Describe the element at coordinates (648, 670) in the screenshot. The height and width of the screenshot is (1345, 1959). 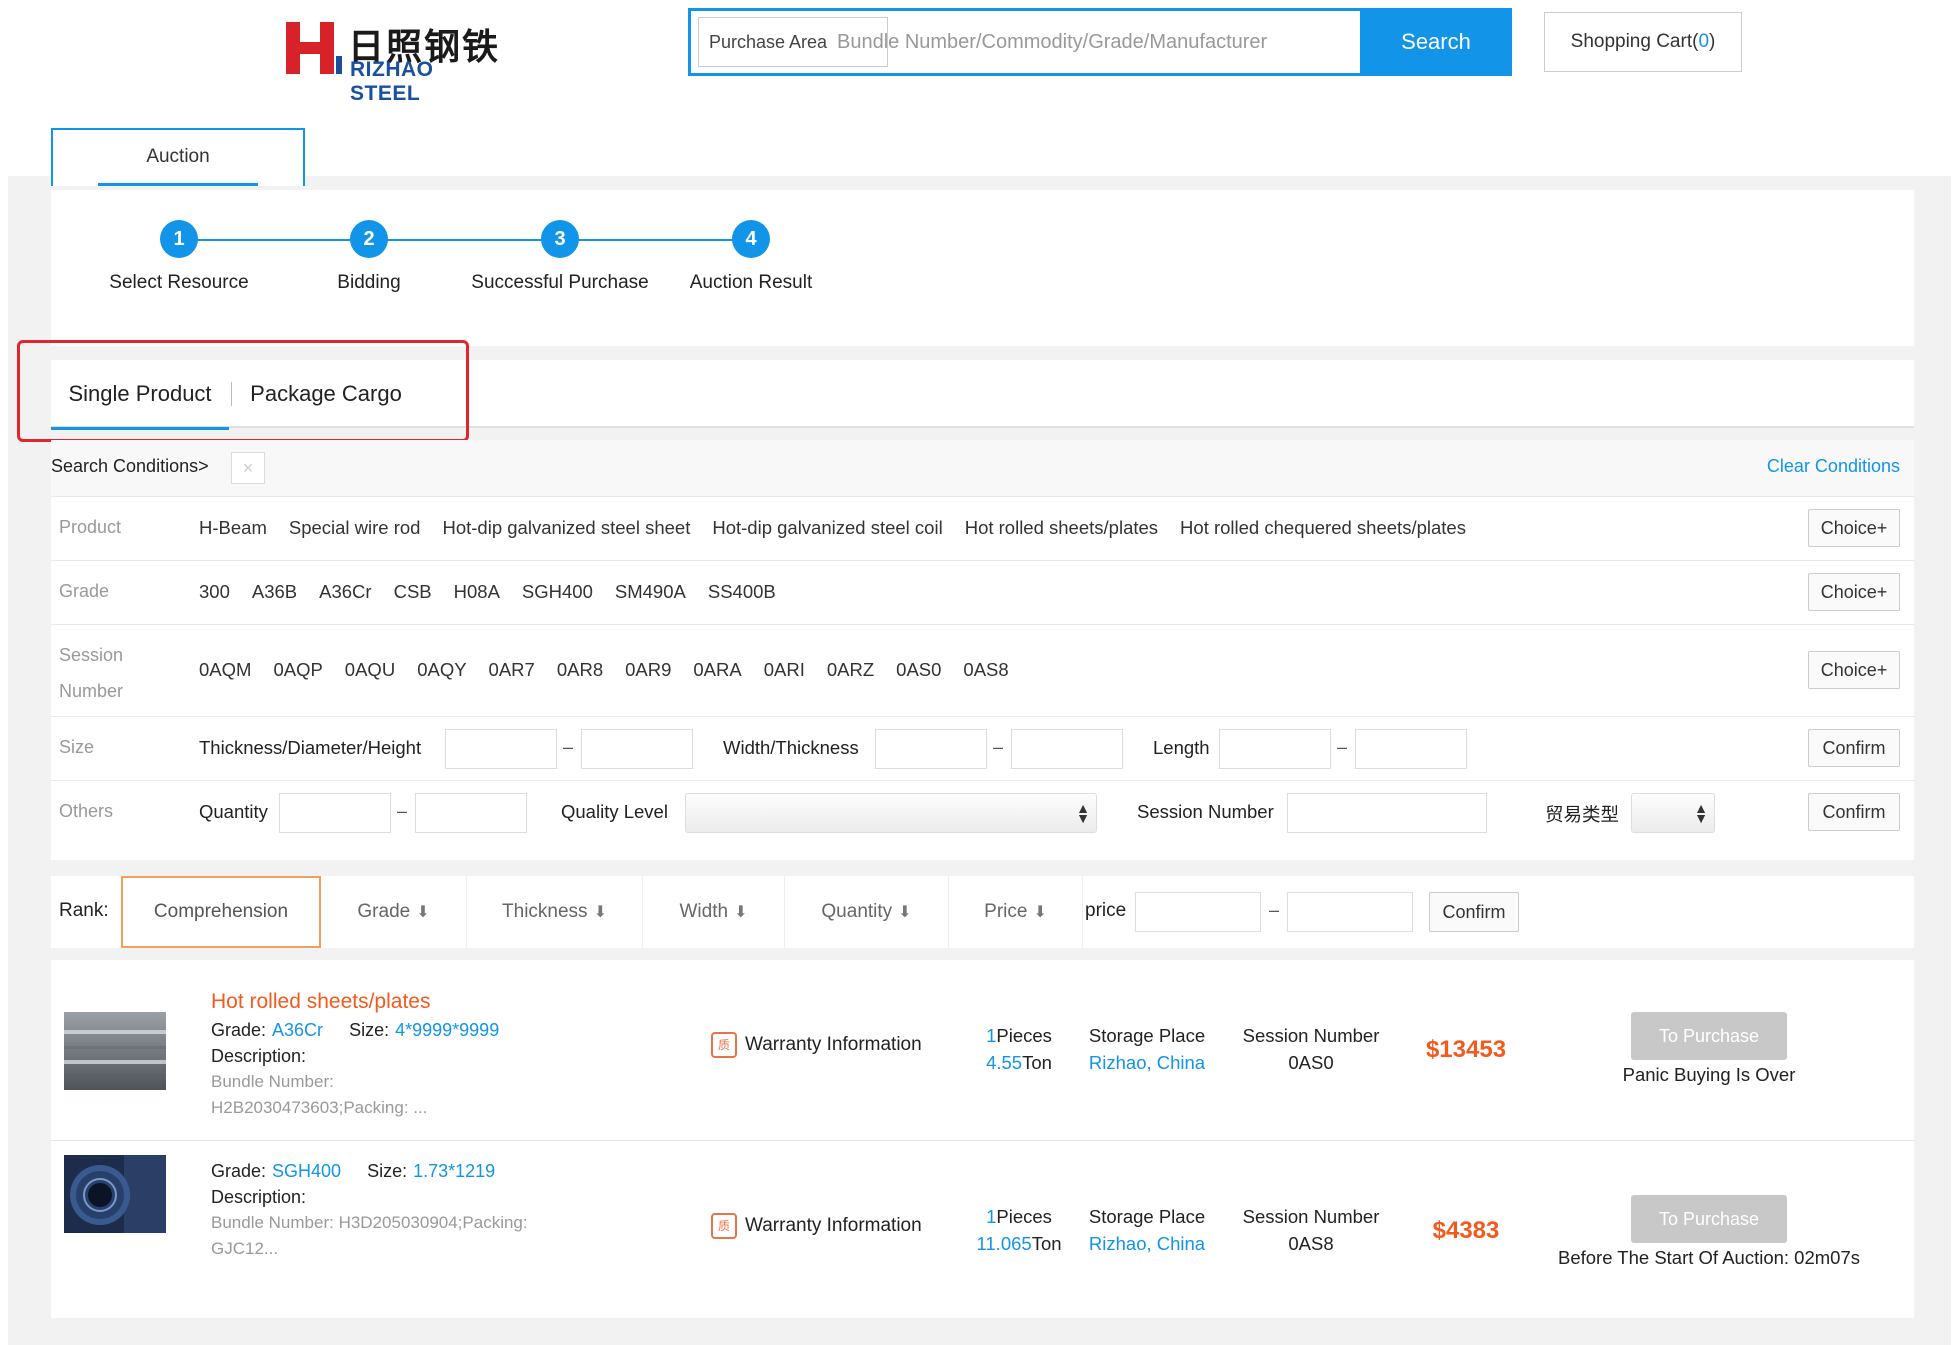
I see `session-option: 0AR9` at that location.